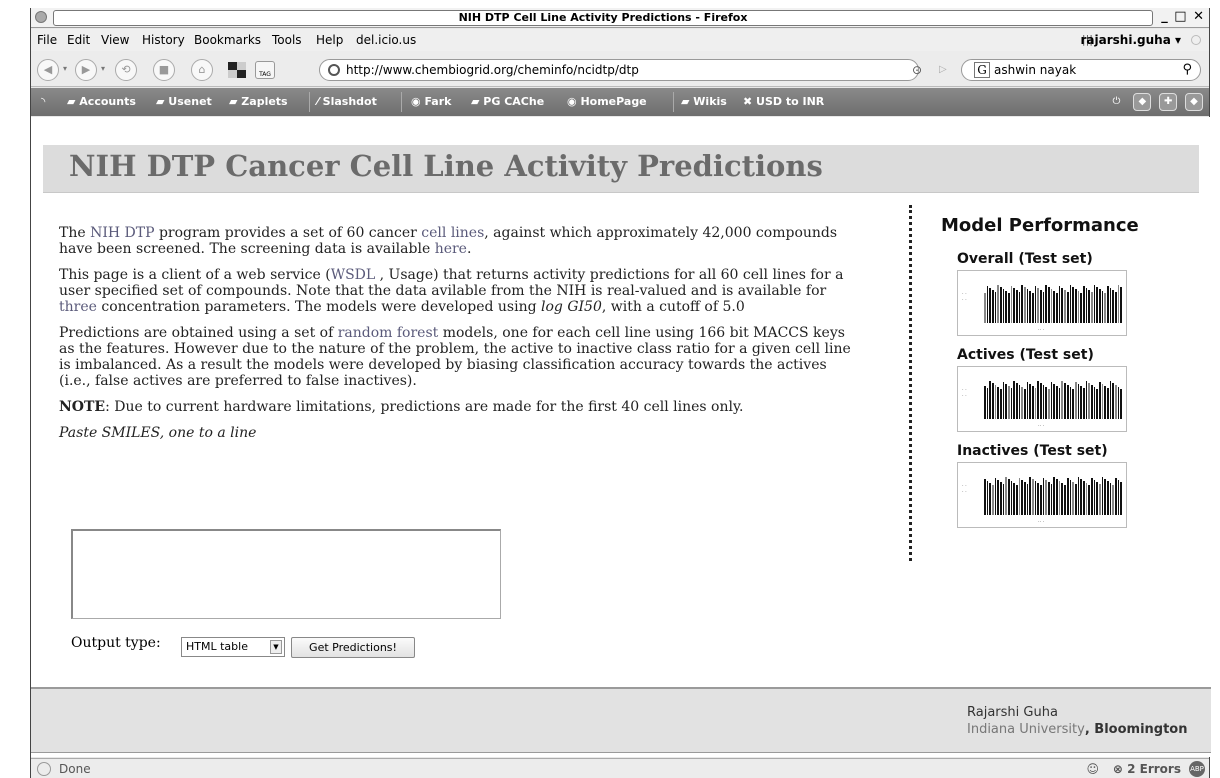 The height and width of the screenshot is (778, 1220). Describe the element at coordinates (1147, 769) in the screenshot. I see `error-count: ⊗ 2 Errors` at that location.